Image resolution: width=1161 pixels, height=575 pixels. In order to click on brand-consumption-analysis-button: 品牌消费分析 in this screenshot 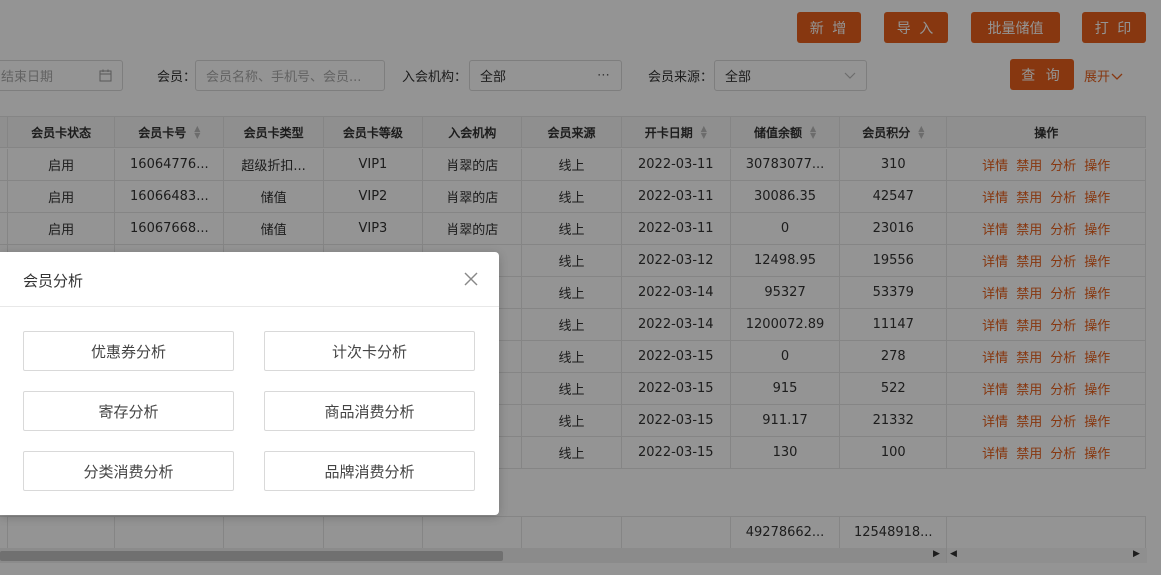, I will do `click(369, 471)`.